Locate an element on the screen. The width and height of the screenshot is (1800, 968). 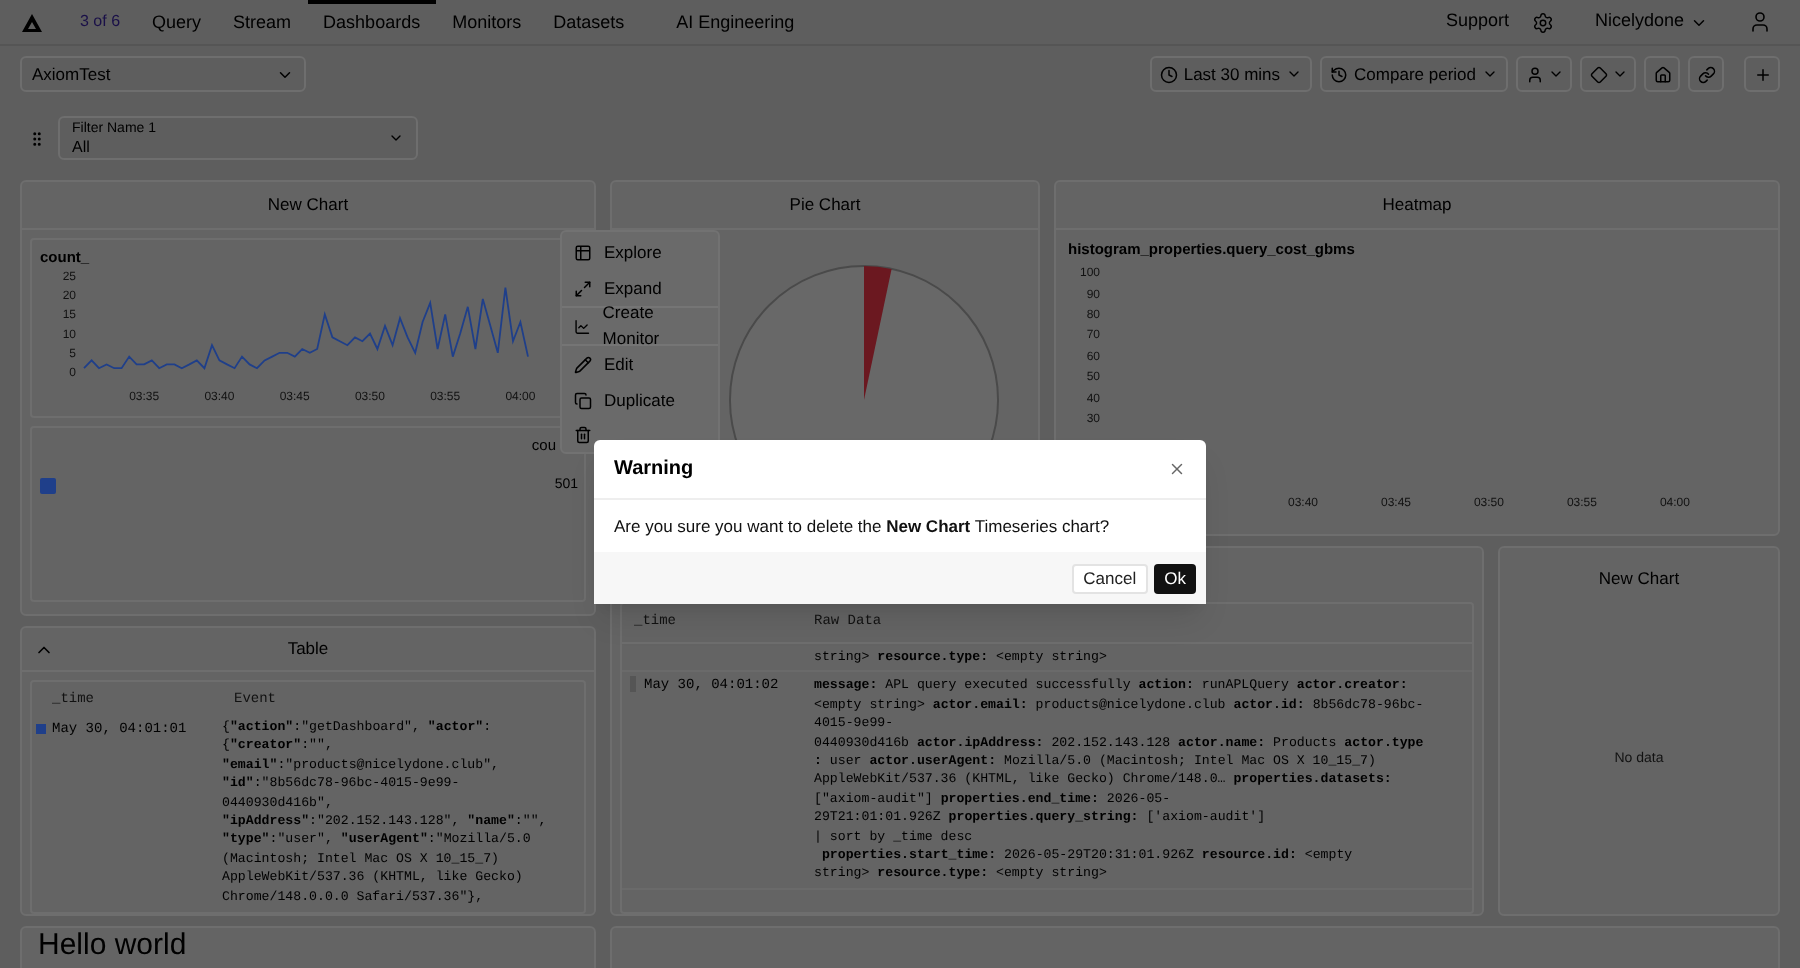
plus-icon is located at coordinates (1762, 74).